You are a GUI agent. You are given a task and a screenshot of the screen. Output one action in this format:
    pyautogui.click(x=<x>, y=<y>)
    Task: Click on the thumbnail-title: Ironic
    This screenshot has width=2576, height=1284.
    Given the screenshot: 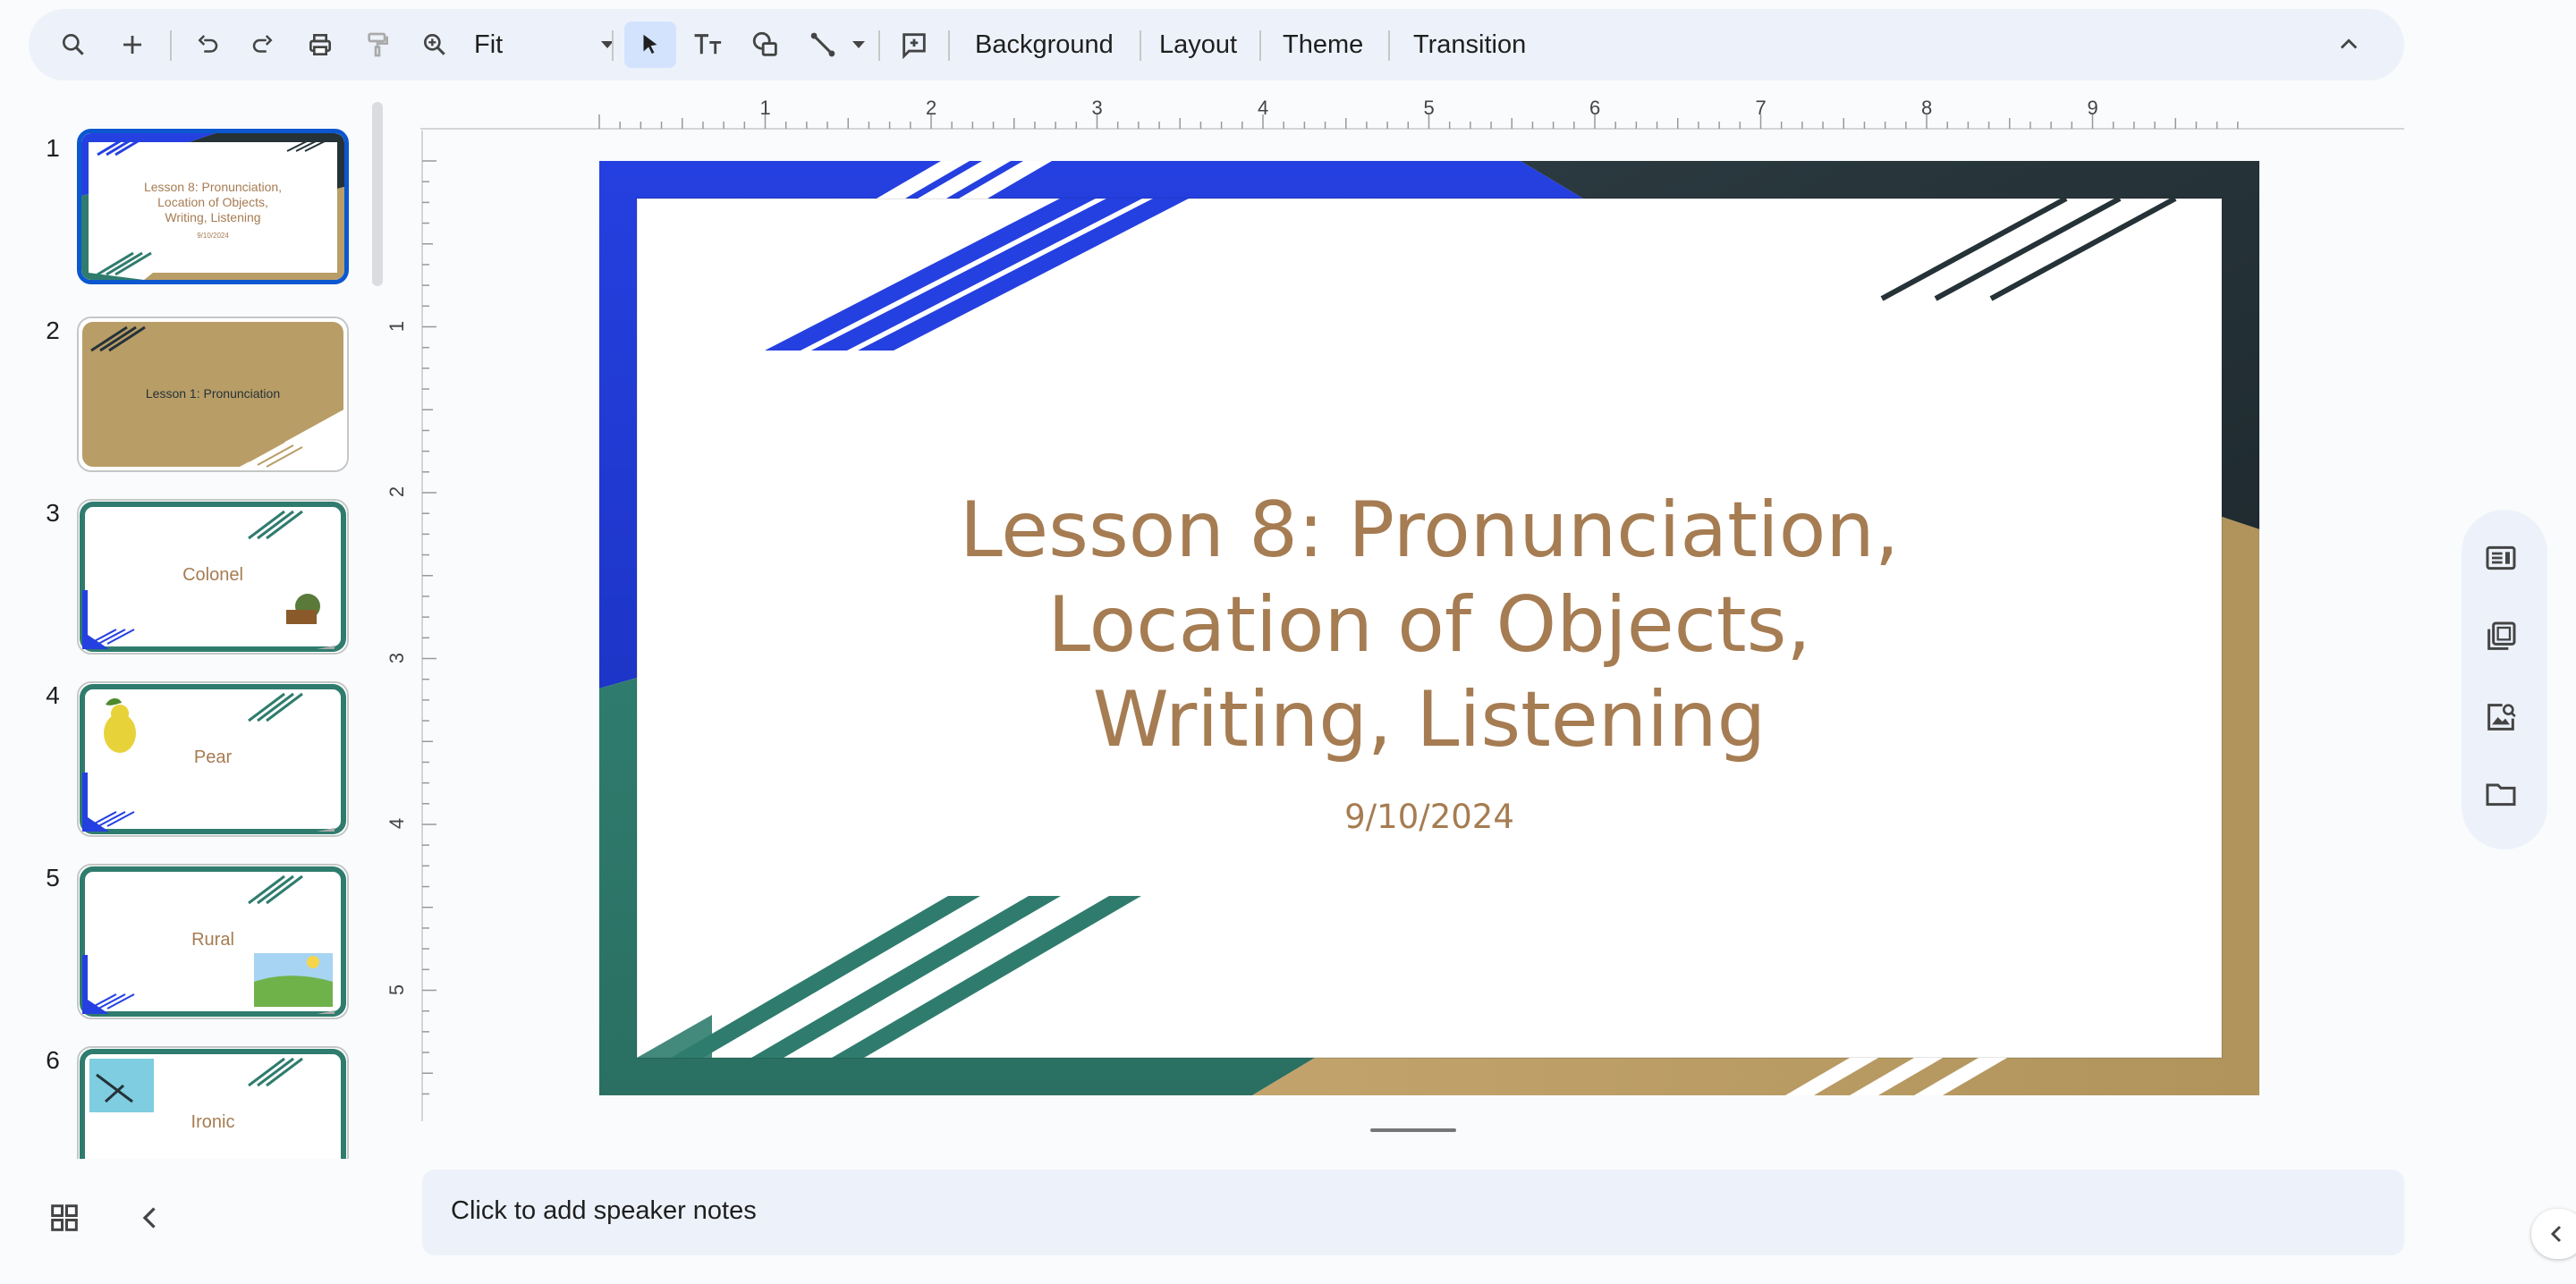 What is the action you would take?
    pyautogui.click(x=213, y=1122)
    